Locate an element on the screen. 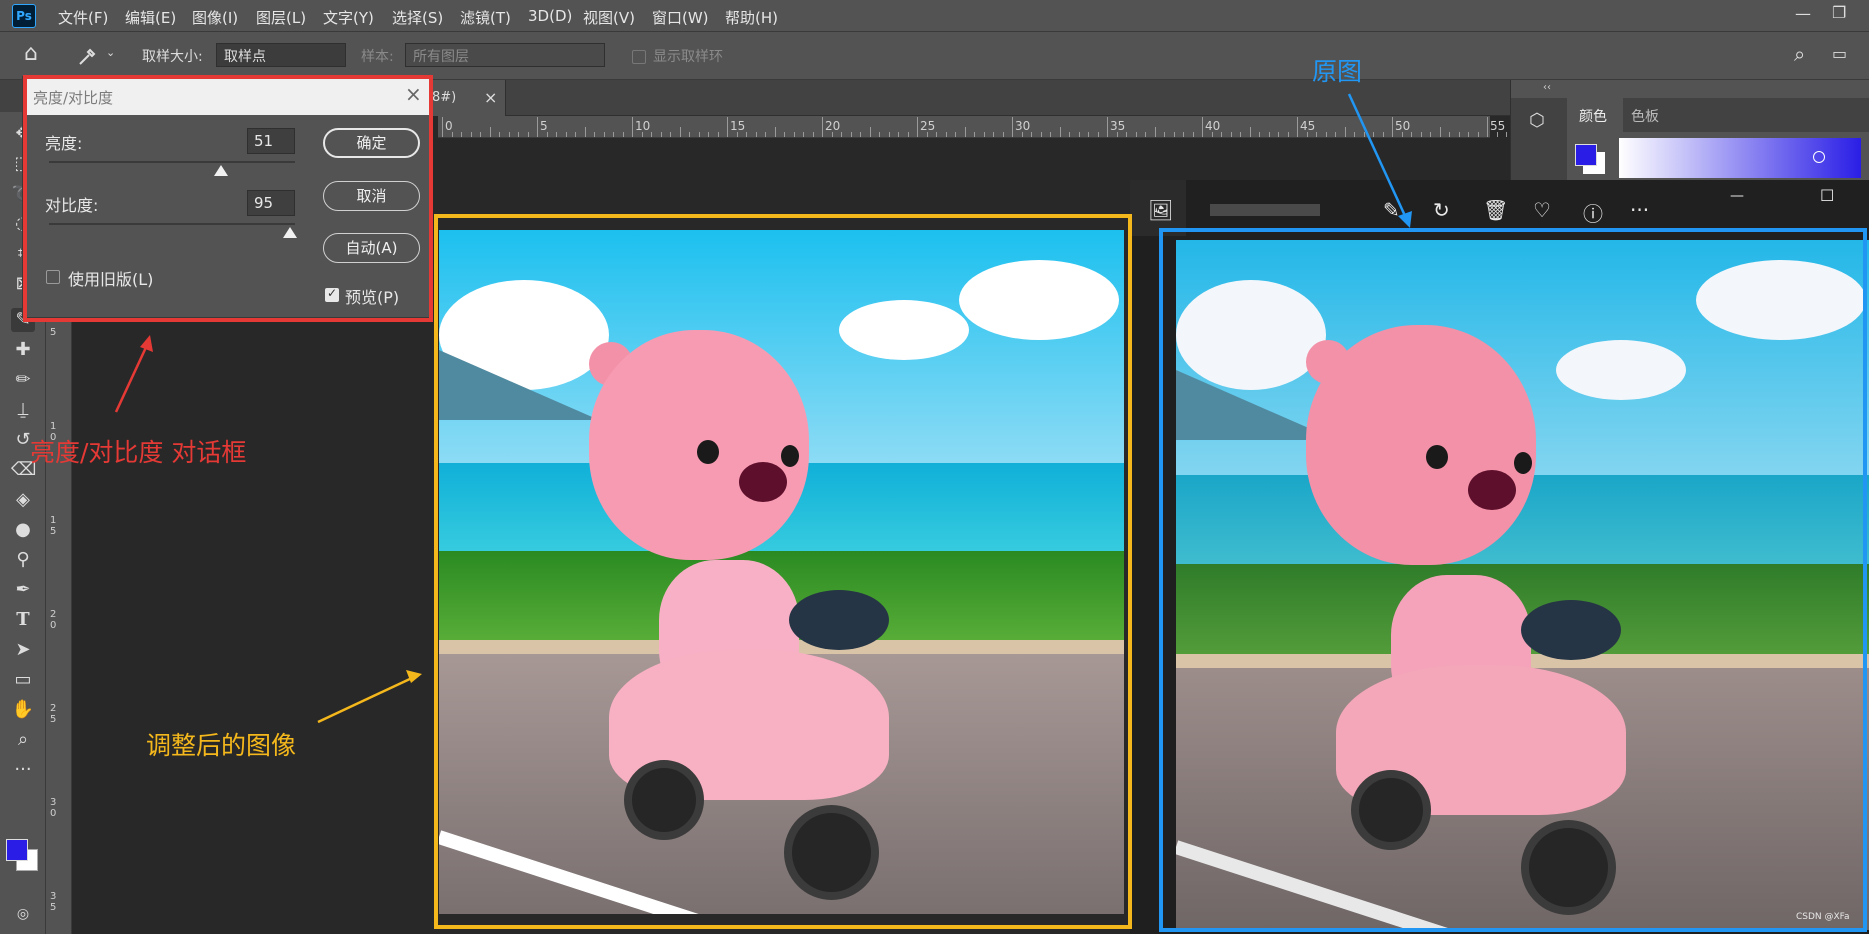 The height and width of the screenshot is (934, 1869). adjusted-annotation: 调整后的图像 is located at coordinates (221, 745).